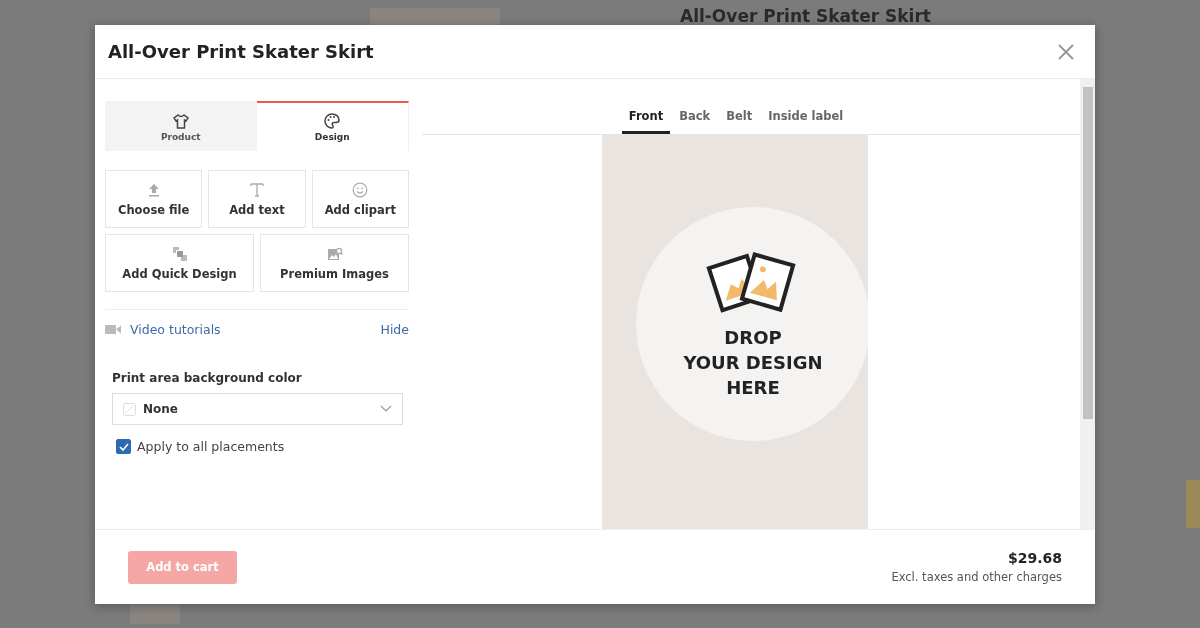  Describe the element at coordinates (179, 263) in the screenshot. I see `tool-button: Add Quick Design` at that location.